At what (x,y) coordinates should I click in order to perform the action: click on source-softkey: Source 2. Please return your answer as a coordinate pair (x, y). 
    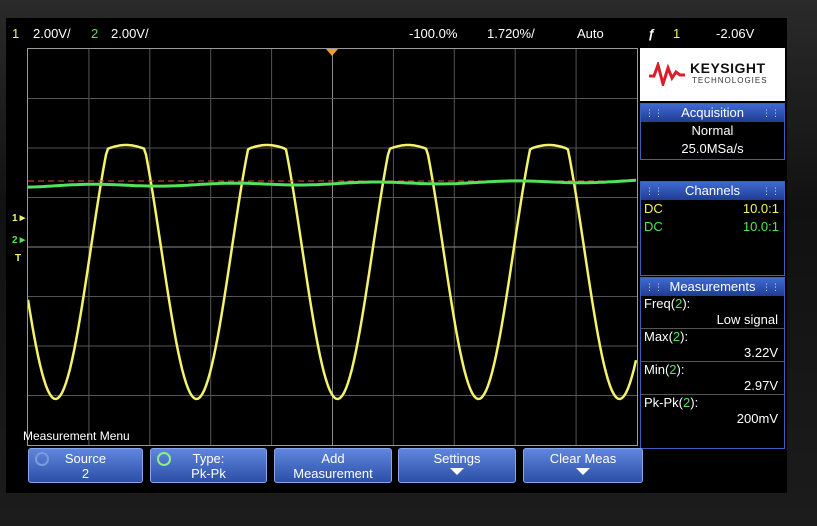
    Looking at the image, I should click on (85, 465).